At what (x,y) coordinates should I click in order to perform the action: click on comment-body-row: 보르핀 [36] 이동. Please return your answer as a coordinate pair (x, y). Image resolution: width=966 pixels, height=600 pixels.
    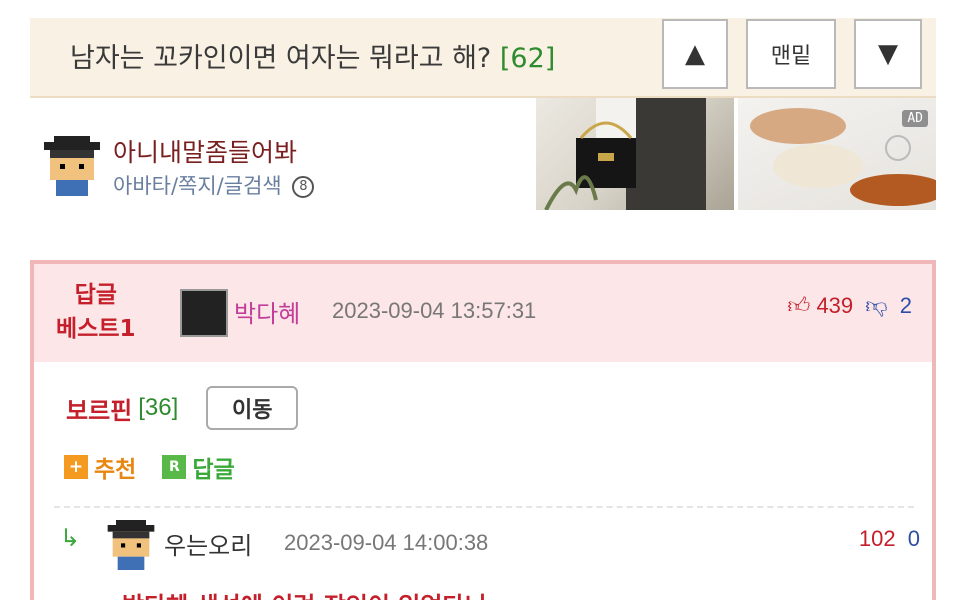
    Looking at the image, I should click on (182, 408).